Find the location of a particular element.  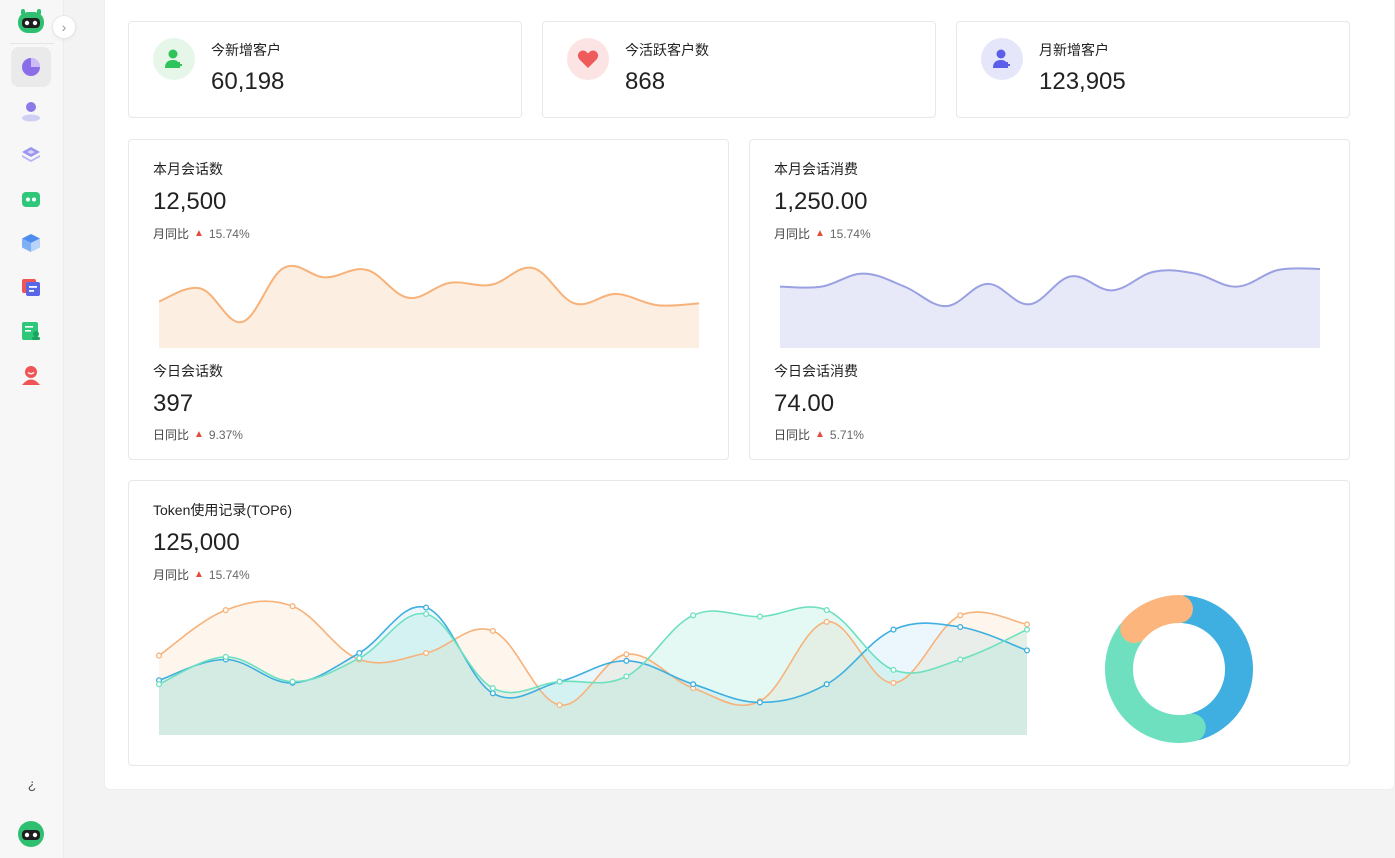

cost-area-chart is located at coordinates (1050, 307).